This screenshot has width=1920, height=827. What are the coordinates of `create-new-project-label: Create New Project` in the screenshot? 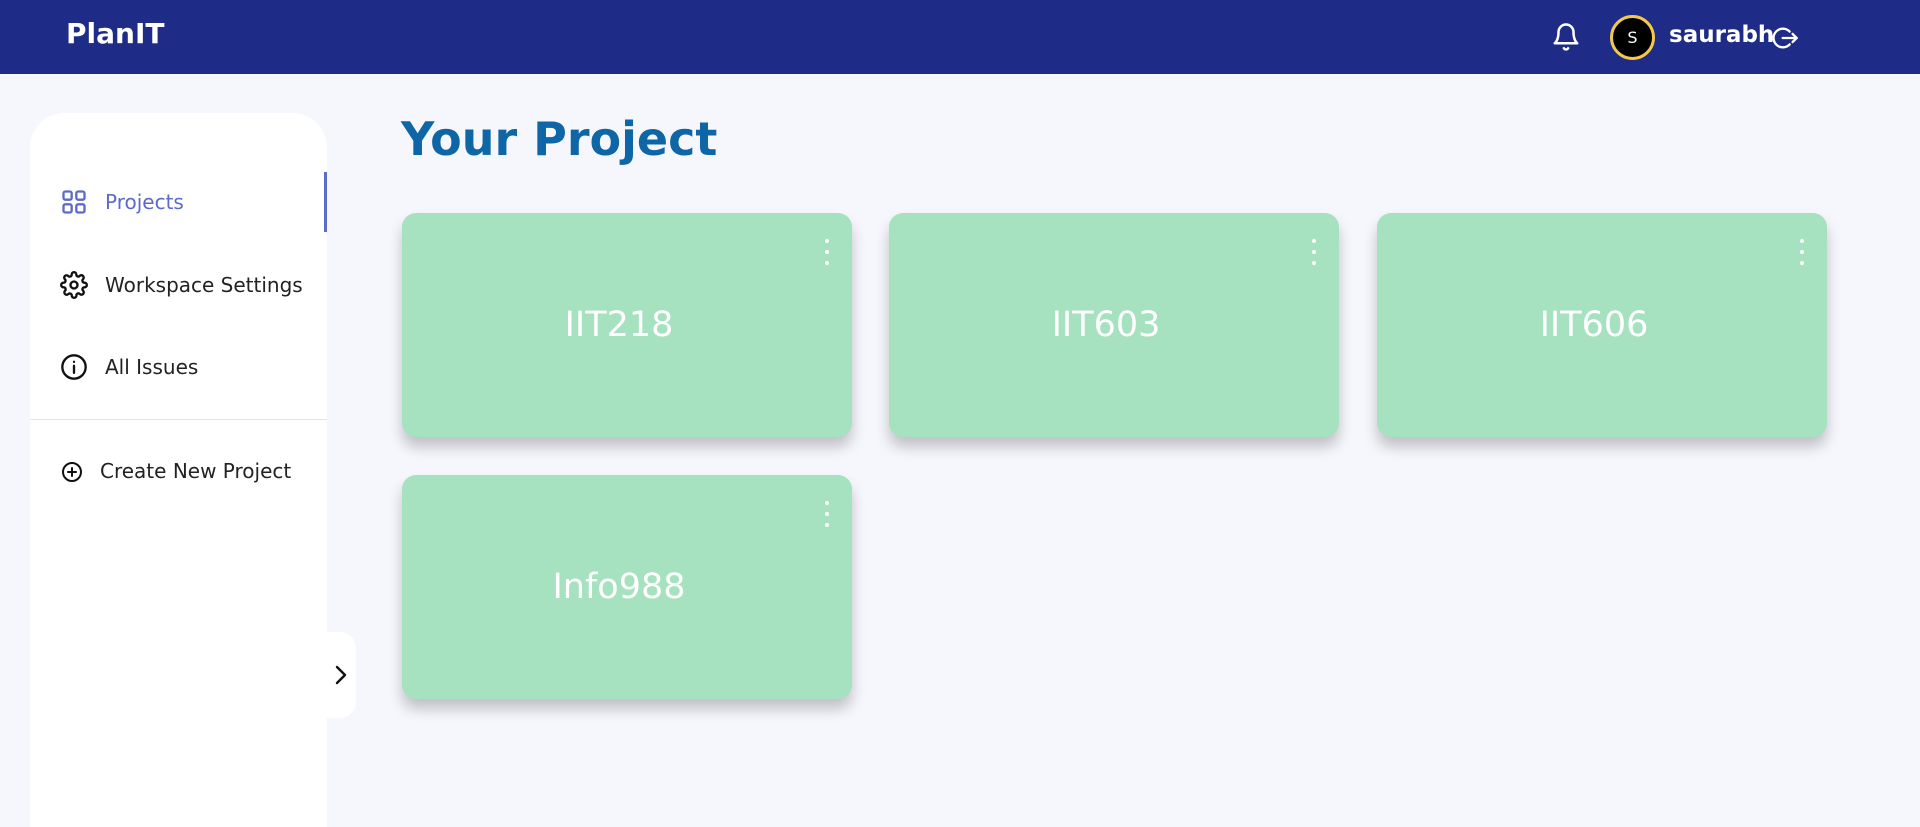 It's located at (196, 471).